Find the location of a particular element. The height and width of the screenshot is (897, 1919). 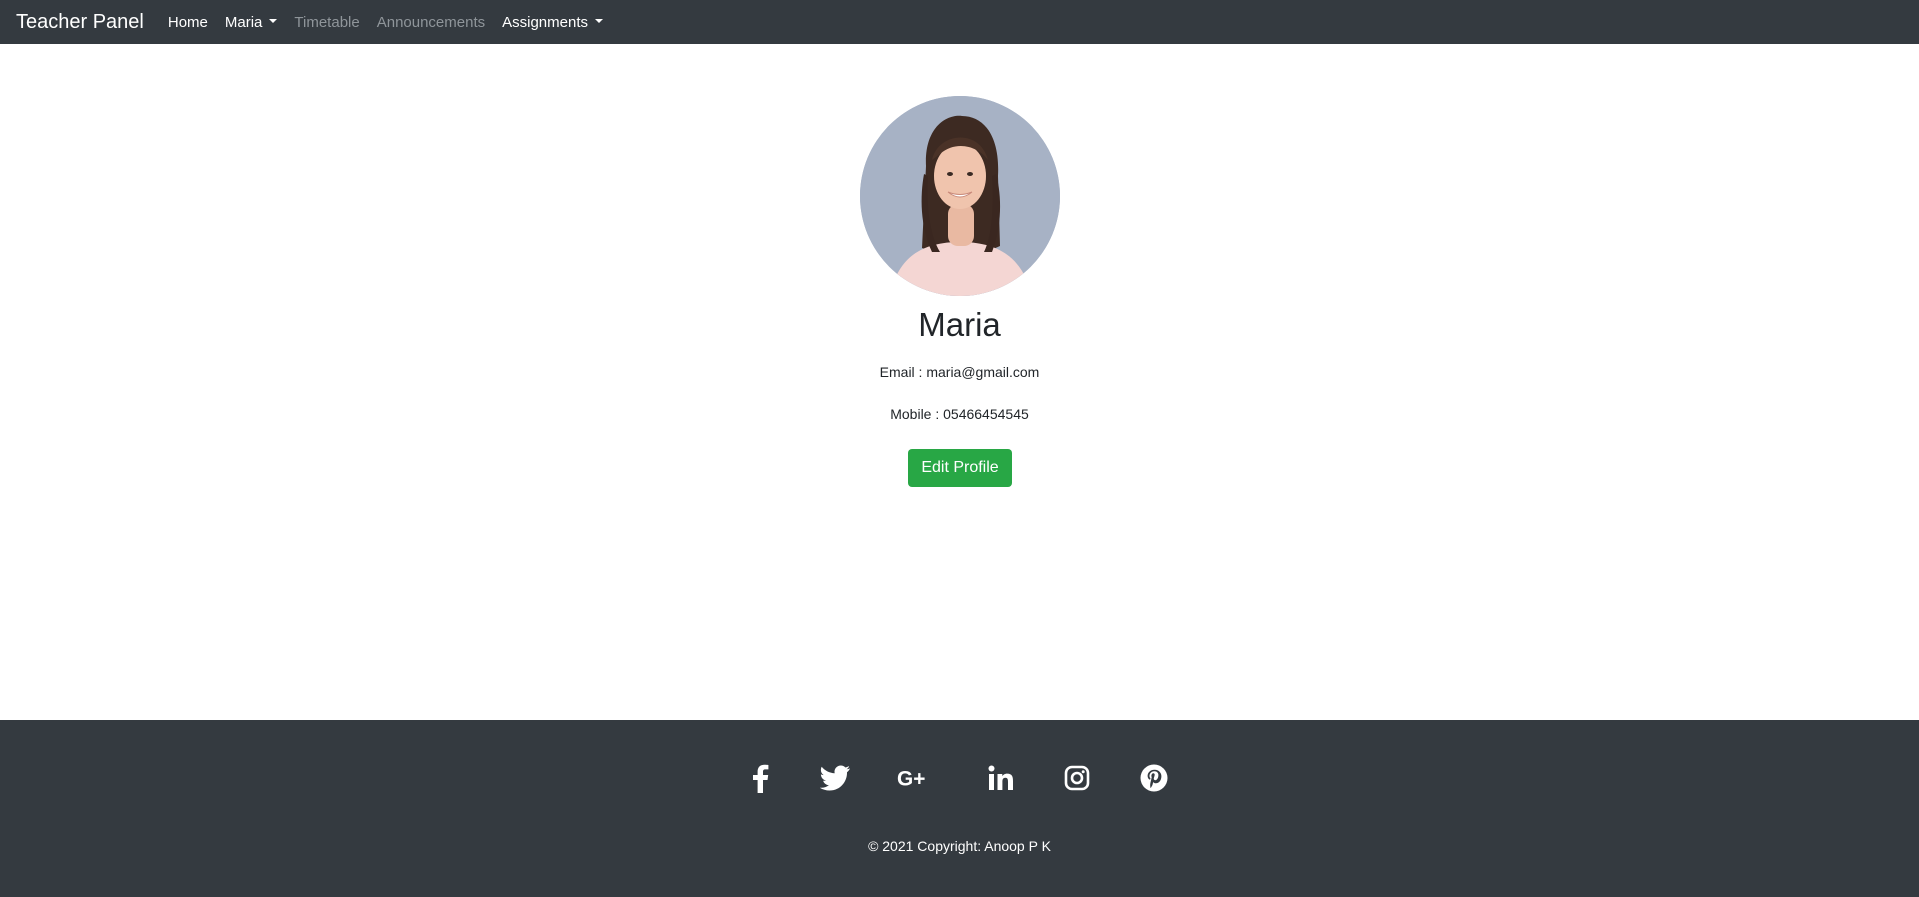

nav-home: Home is located at coordinates (188, 22).